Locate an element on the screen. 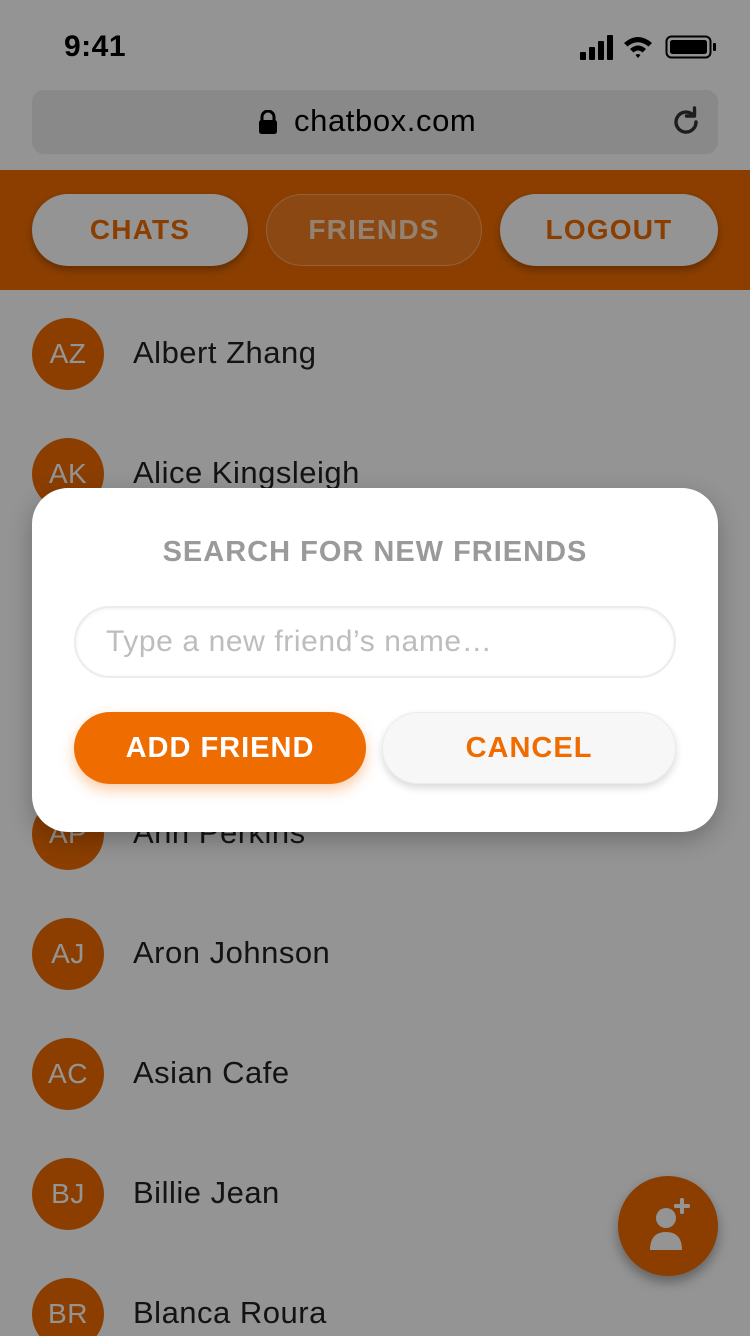  add-friend-button: ADD FRIEND is located at coordinates (220, 748).